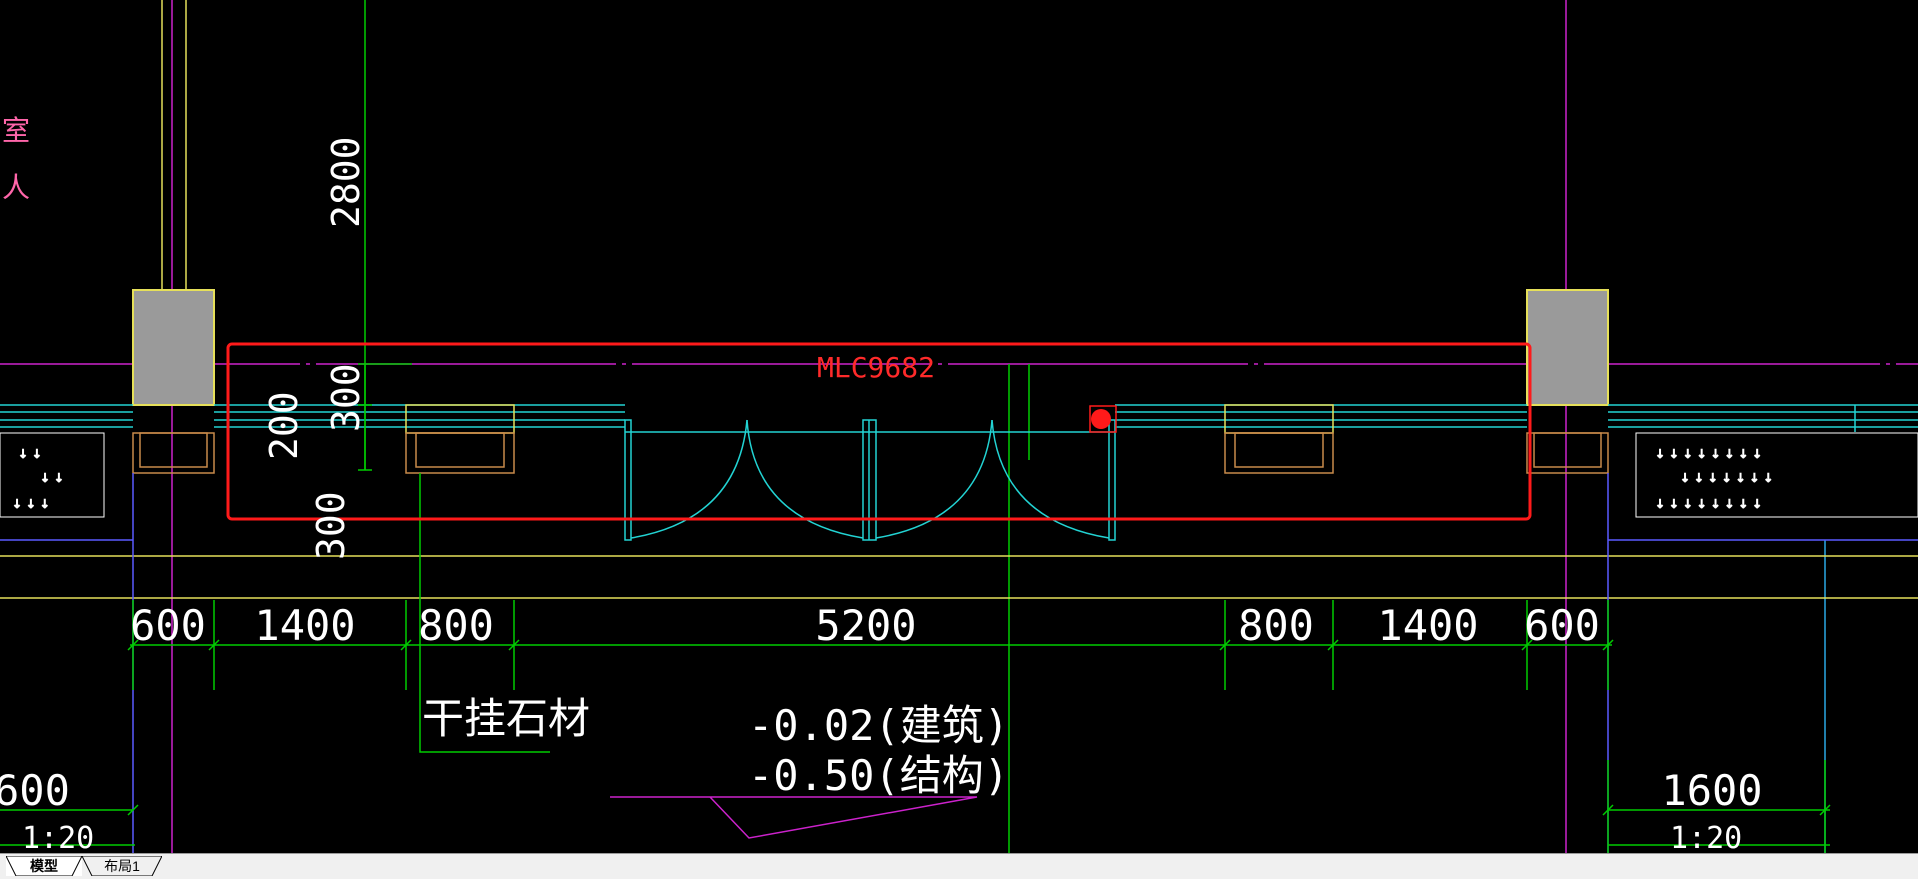 This screenshot has width=1918, height=879. I want to click on bottom-dimension-texts: 600 1400 800 5200 800 1400 600, so click(865, 625).